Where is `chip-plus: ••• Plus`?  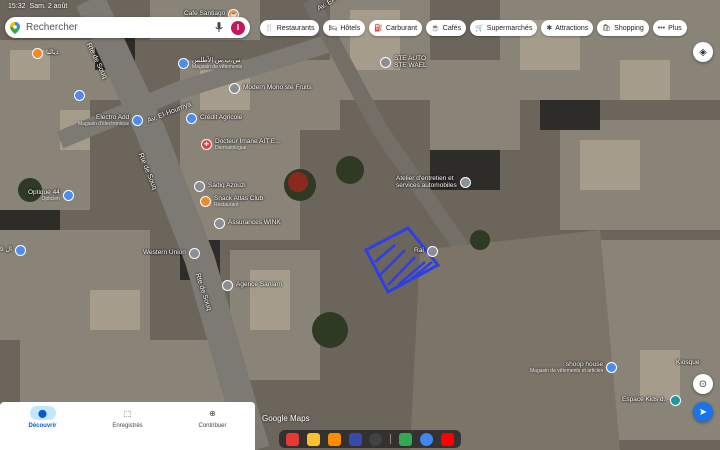 chip-plus: ••• Plus is located at coordinates (669, 28).